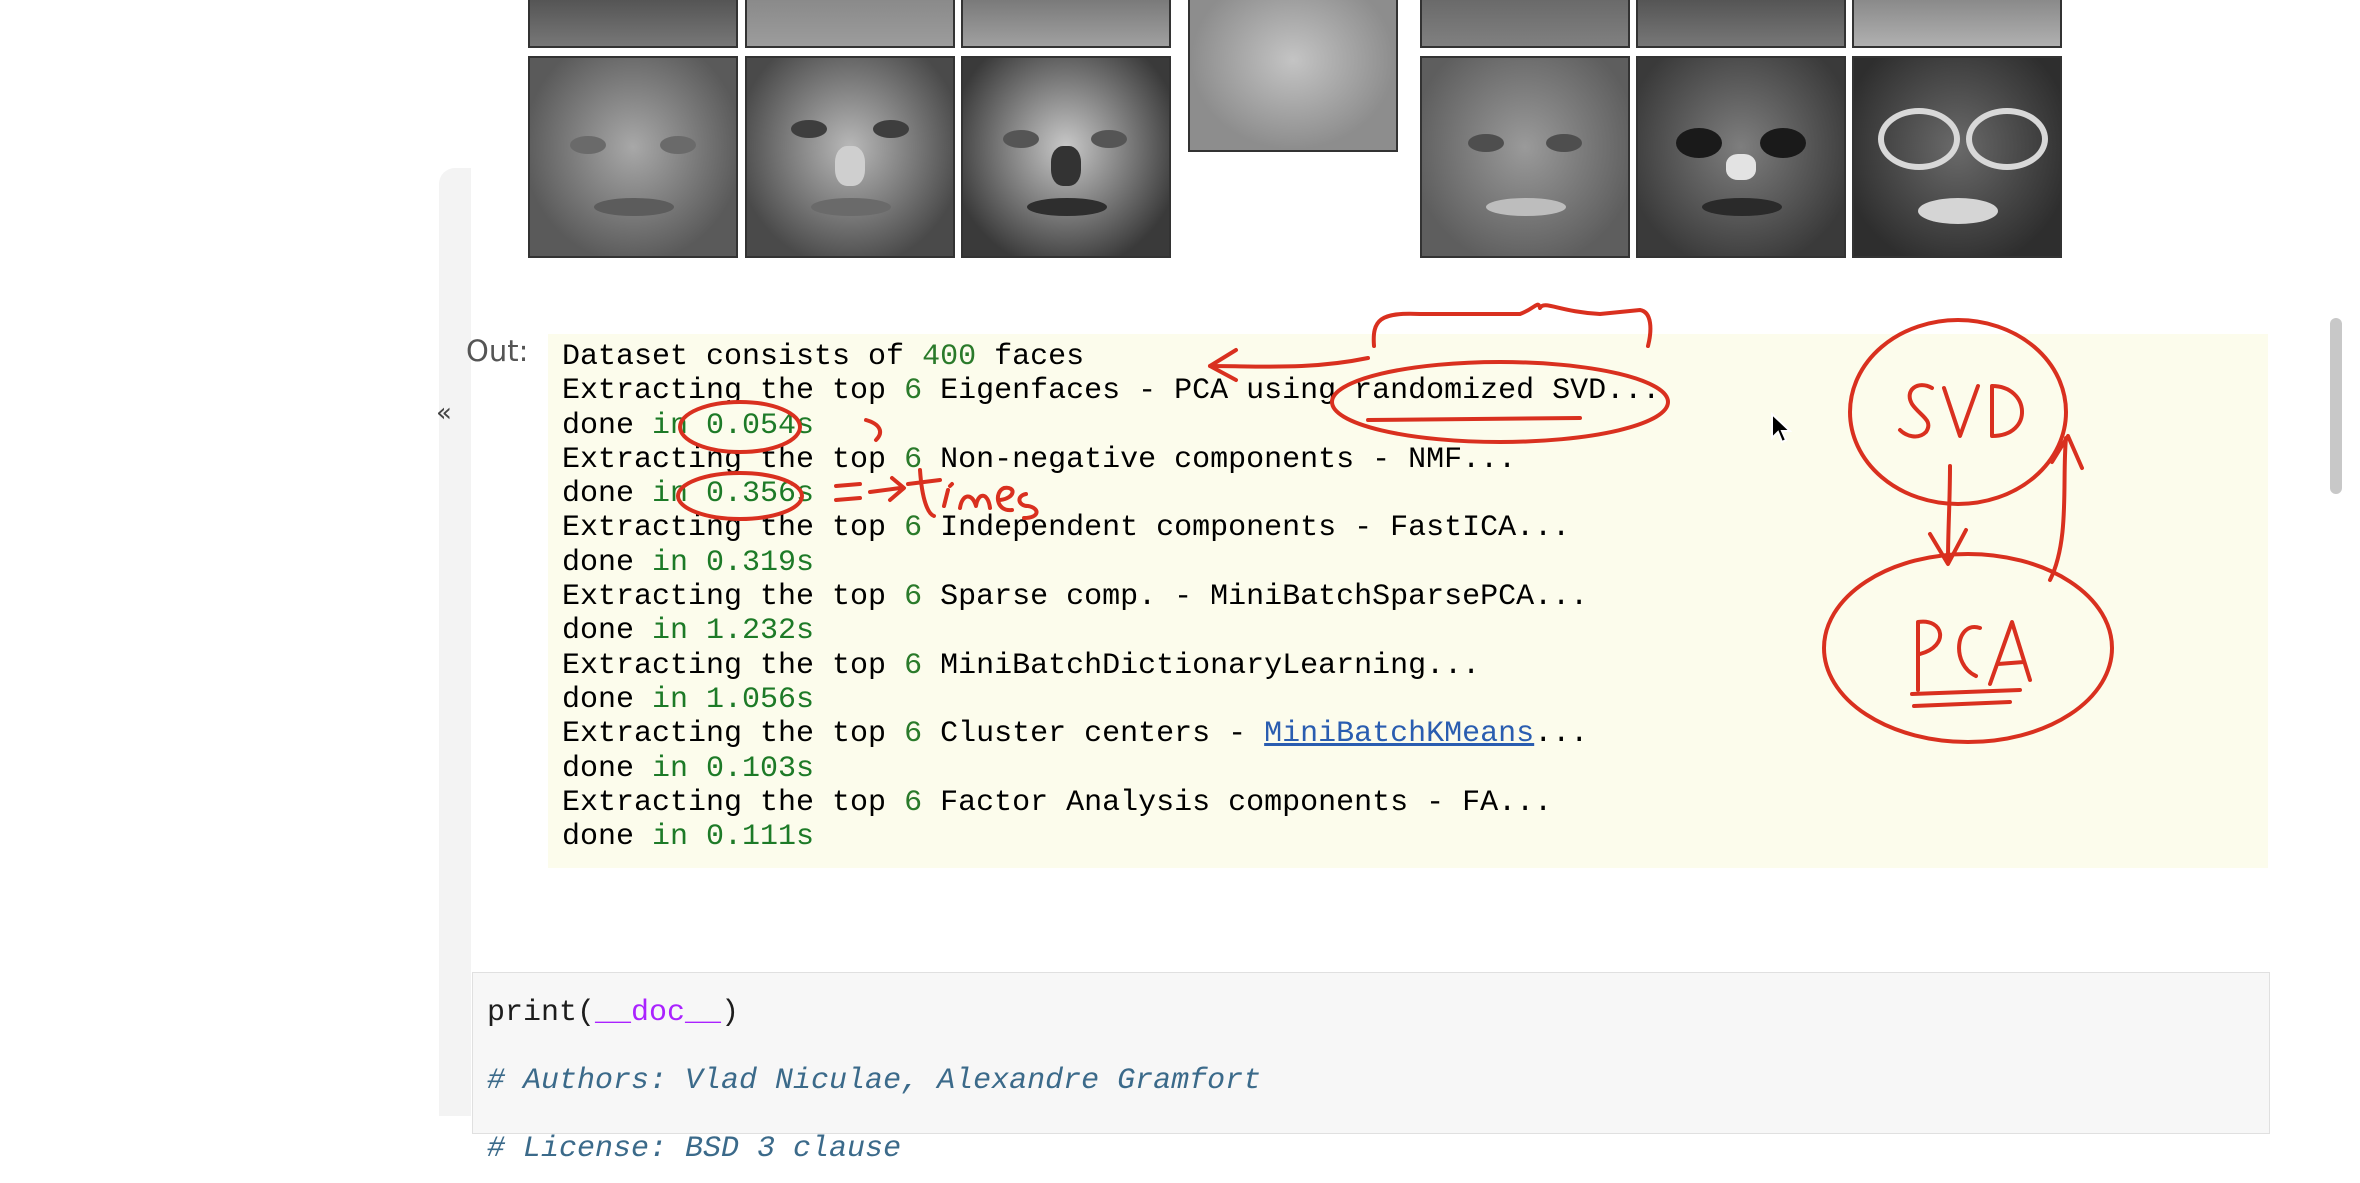  Describe the element at coordinates (688, 837) in the screenshot. I see `output-line: done in 0.111s` at that location.